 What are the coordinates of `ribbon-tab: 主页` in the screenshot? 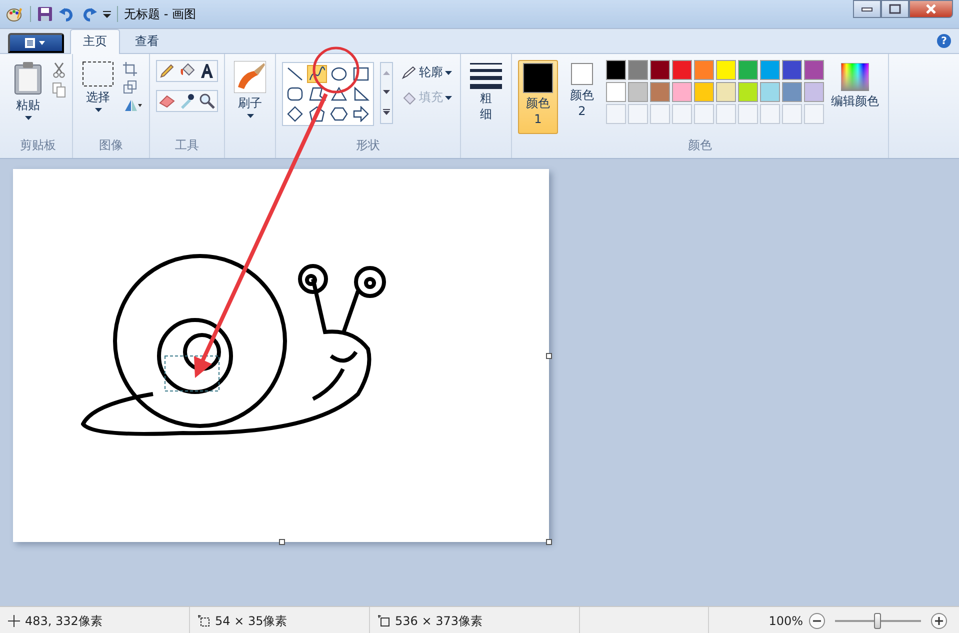 It's located at (95, 41).